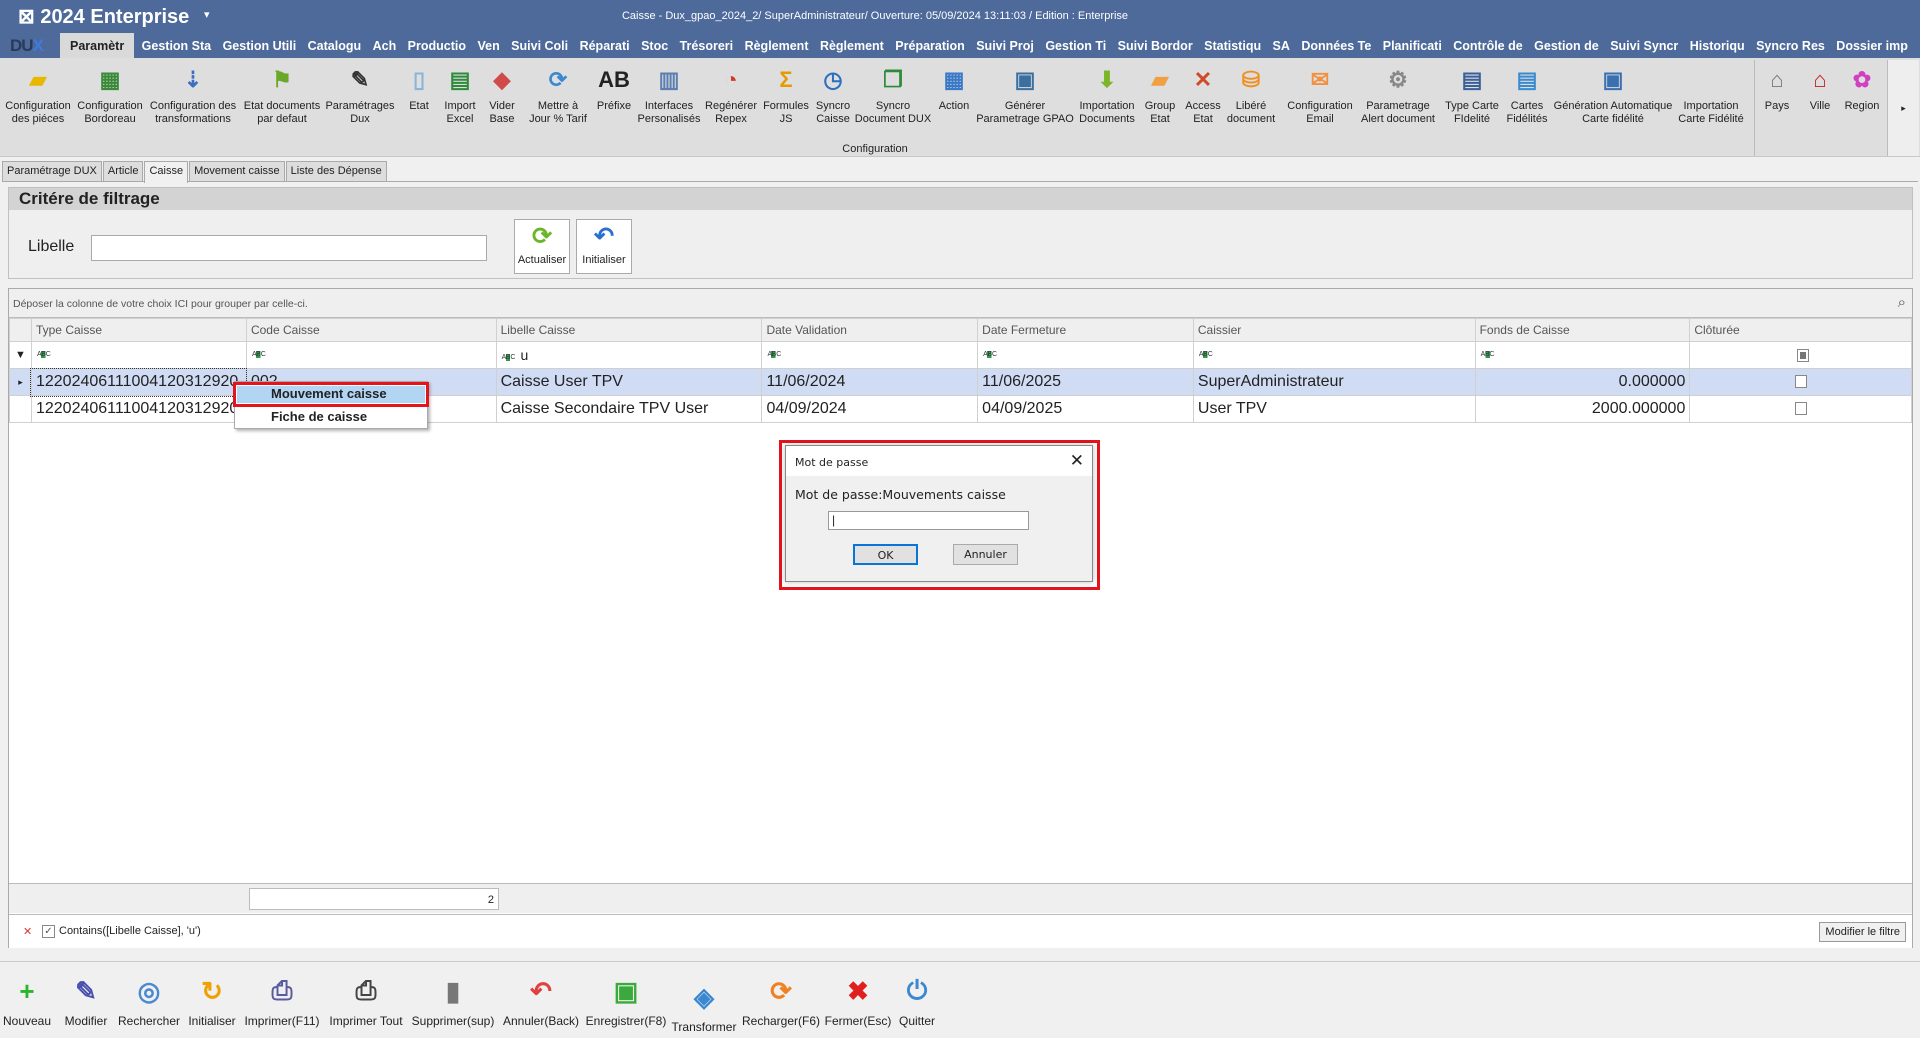 This screenshot has width=1920, height=1038. Describe the element at coordinates (48, 931) in the screenshot. I see `filter-enabled-checkbox: ✓` at that location.